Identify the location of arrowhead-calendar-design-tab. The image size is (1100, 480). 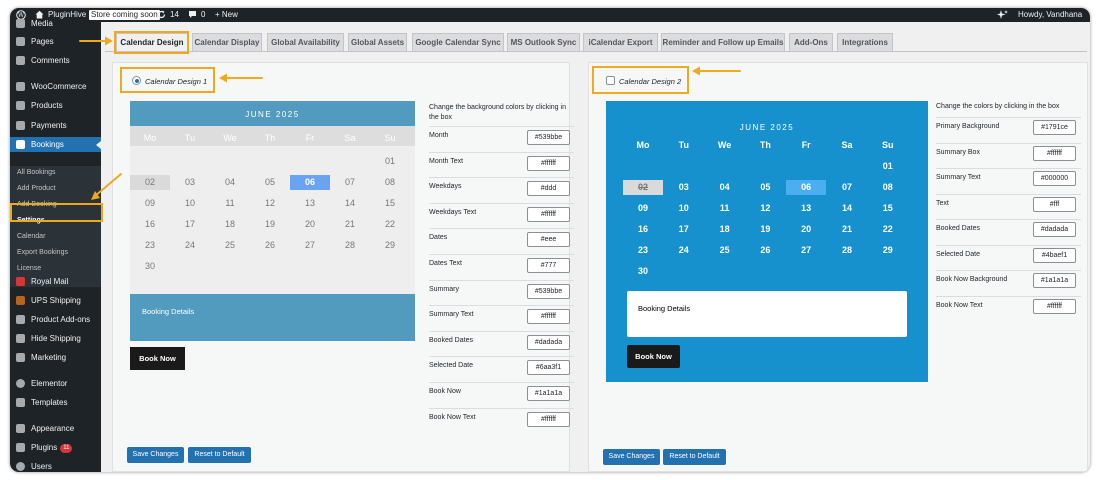
(109, 41).